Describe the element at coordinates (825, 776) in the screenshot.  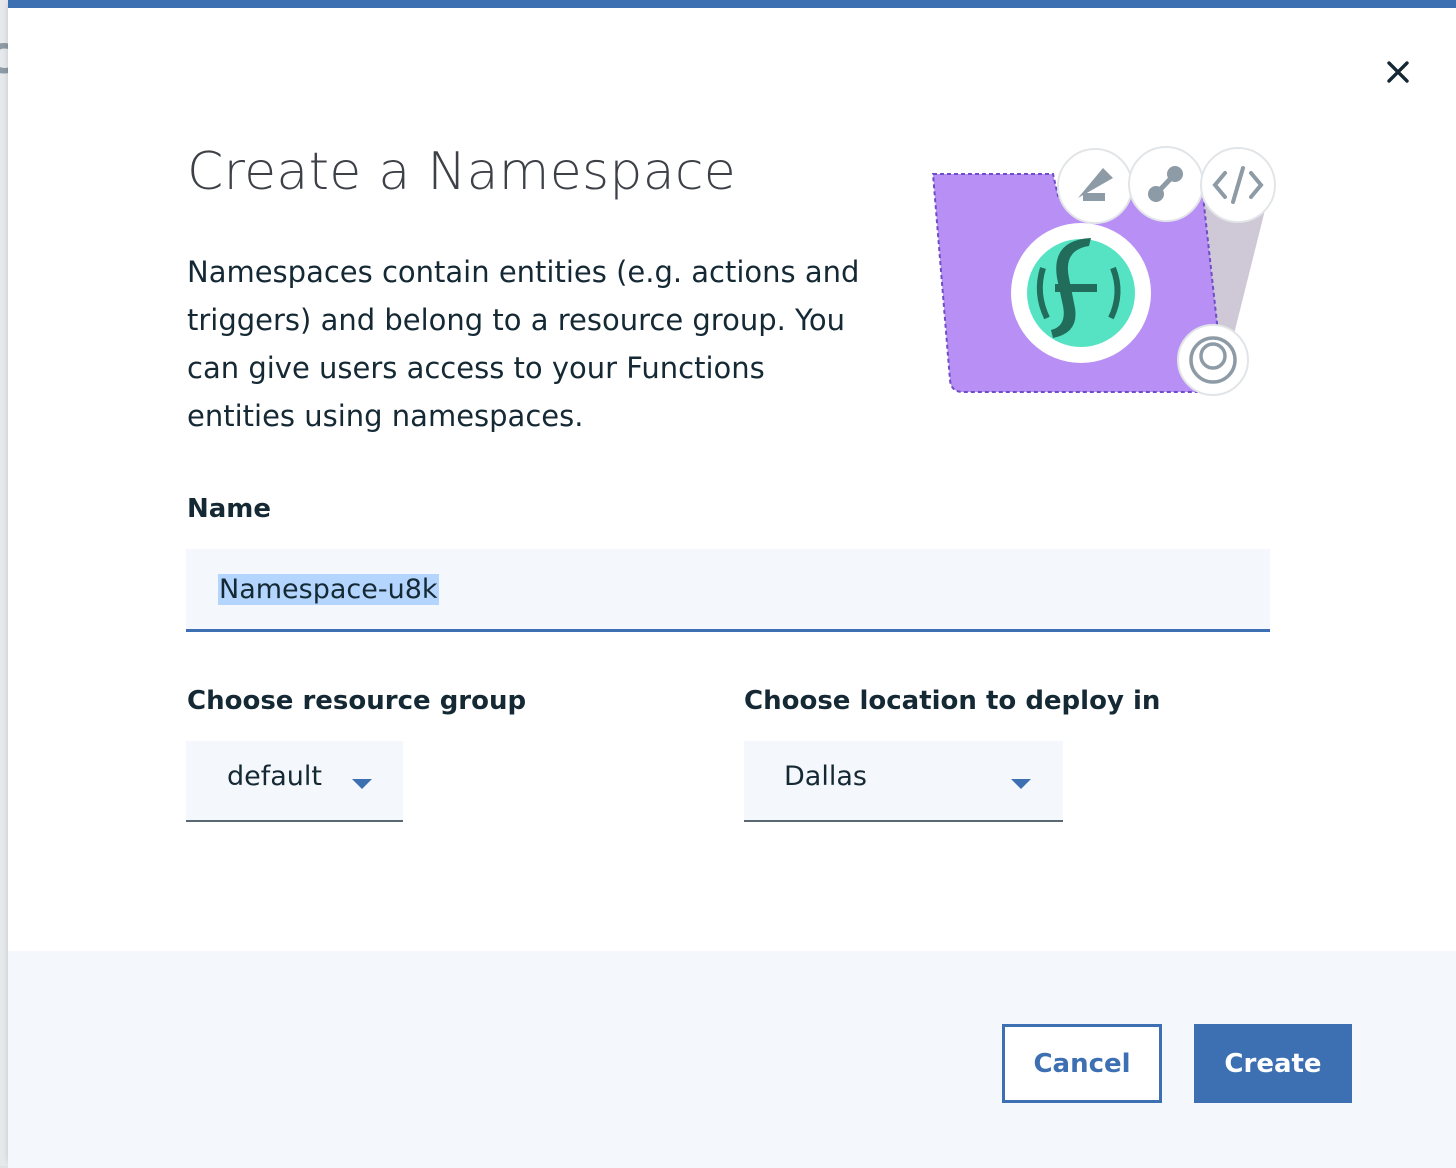
I see `location-value: Dallas` at that location.